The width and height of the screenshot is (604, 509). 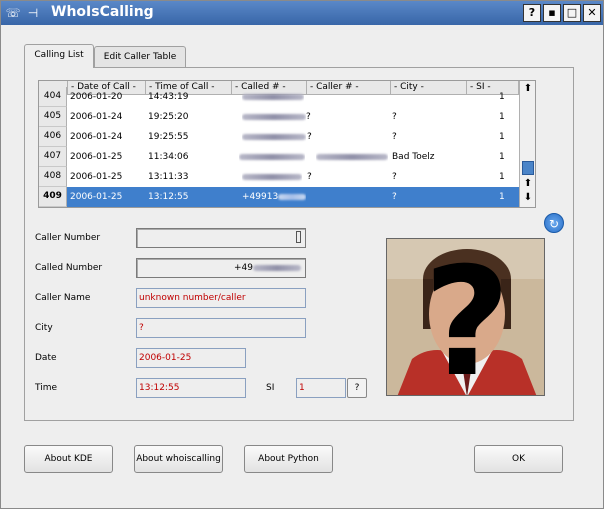 I want to click on table-row: 408 2006-01-25 13:11:33 ? ? 1, so click(x=279, y=177).